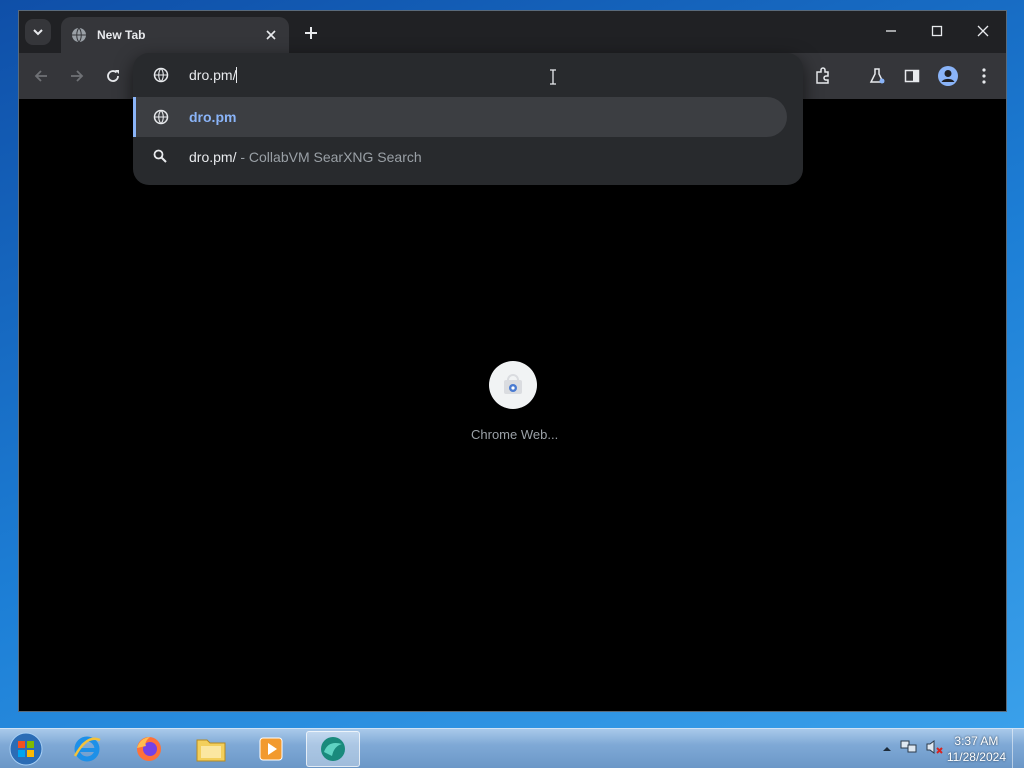 Image resolution: width=1024 pixels, height=768 pixels. I want to click on volume-tray-icon, so click(935, 749).